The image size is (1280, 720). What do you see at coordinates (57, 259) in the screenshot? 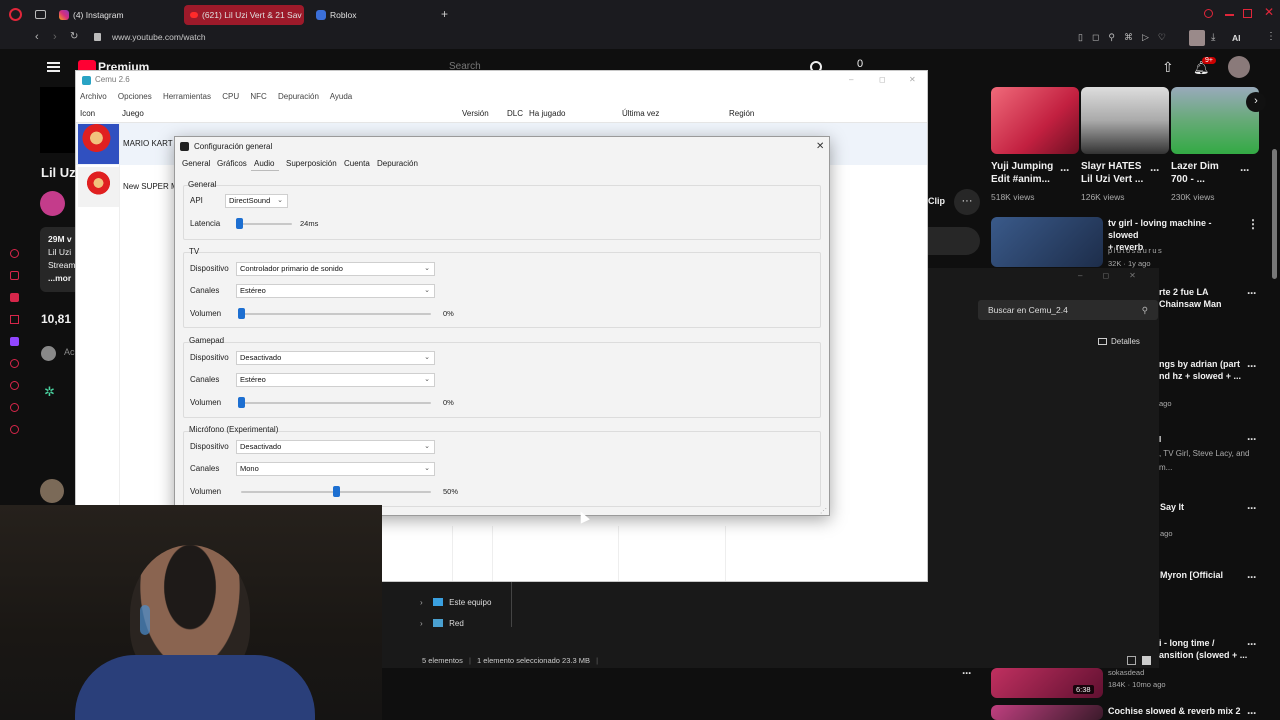
I see `description-box: 29M v Lil Uzi Stream ...mor` at bounding box center [57, 259].